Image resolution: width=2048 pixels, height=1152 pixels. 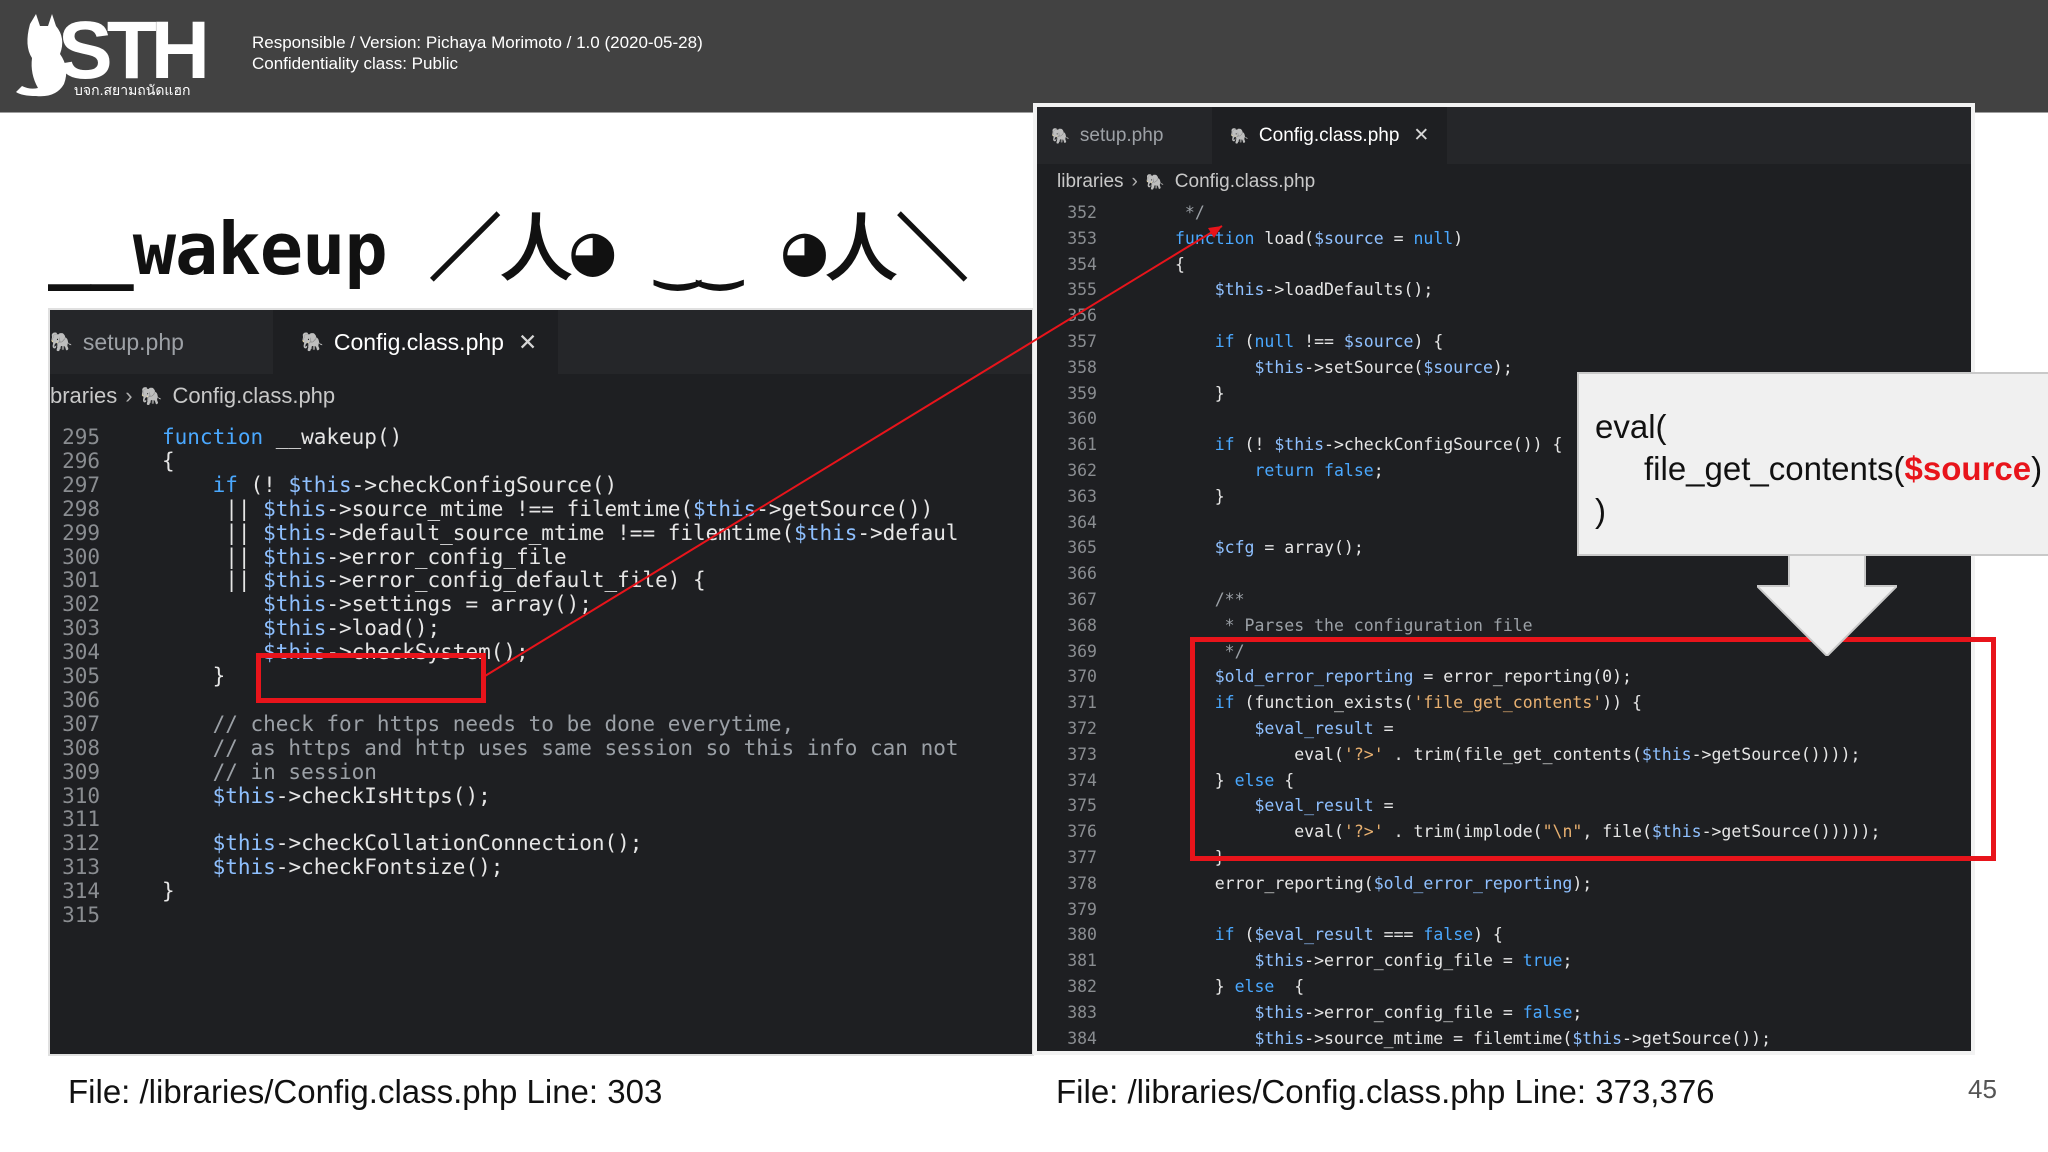 What do you see at coordinates (1774, 468) in the screenshot?
I see `callout-function: file_get_contents(` at bounding box center [1774, 468].